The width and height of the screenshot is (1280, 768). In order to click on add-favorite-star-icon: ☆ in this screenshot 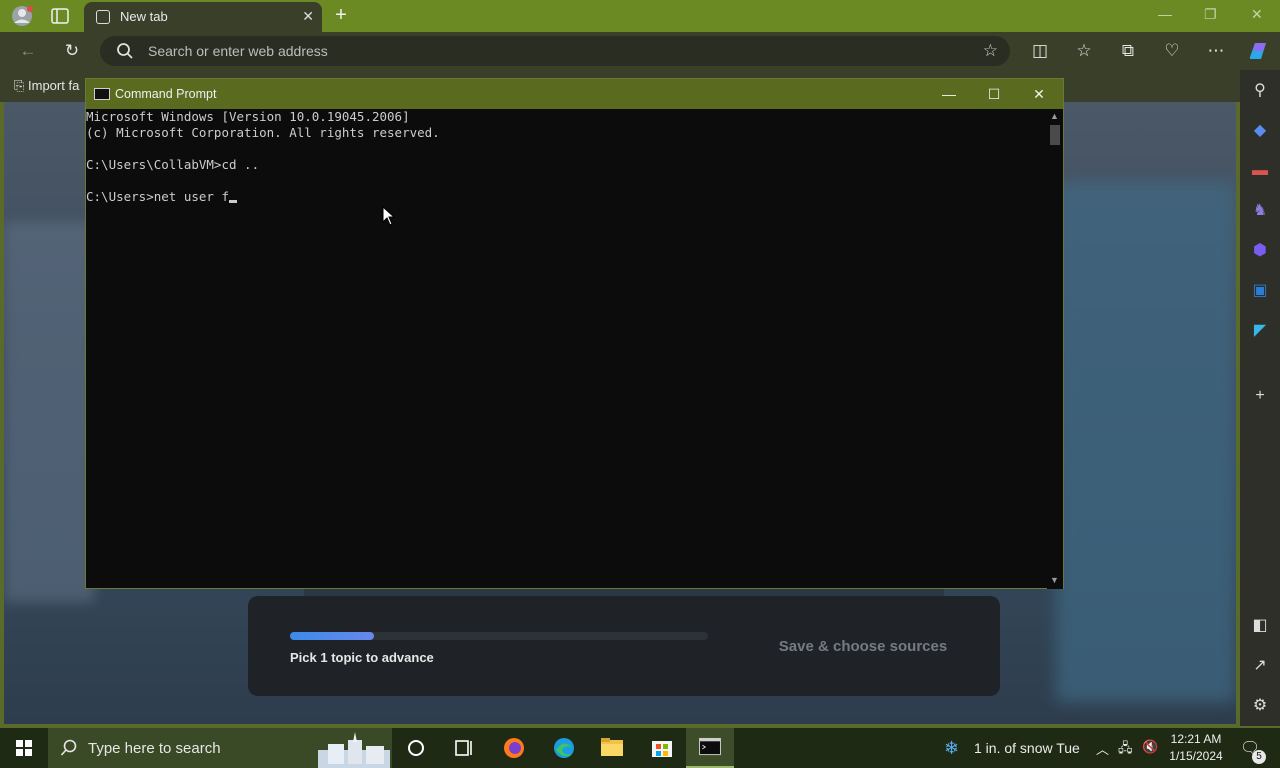, I will do `click(990, 51)`.